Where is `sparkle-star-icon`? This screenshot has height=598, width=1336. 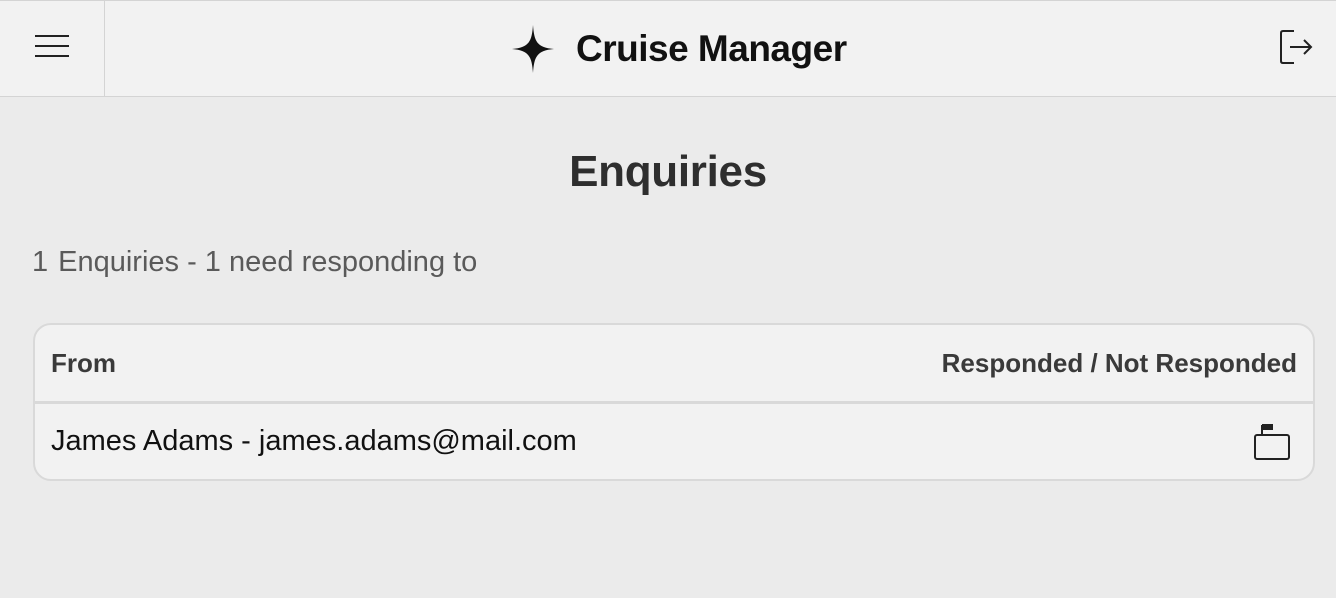
sparkle-star-icon is located at coordinates (533, 48).